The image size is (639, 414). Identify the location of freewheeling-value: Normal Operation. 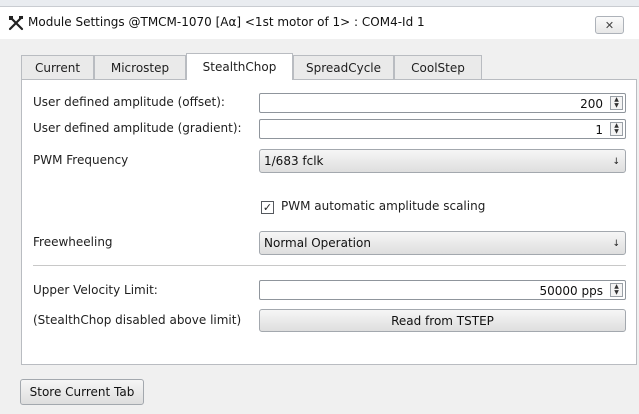
(317, 243).